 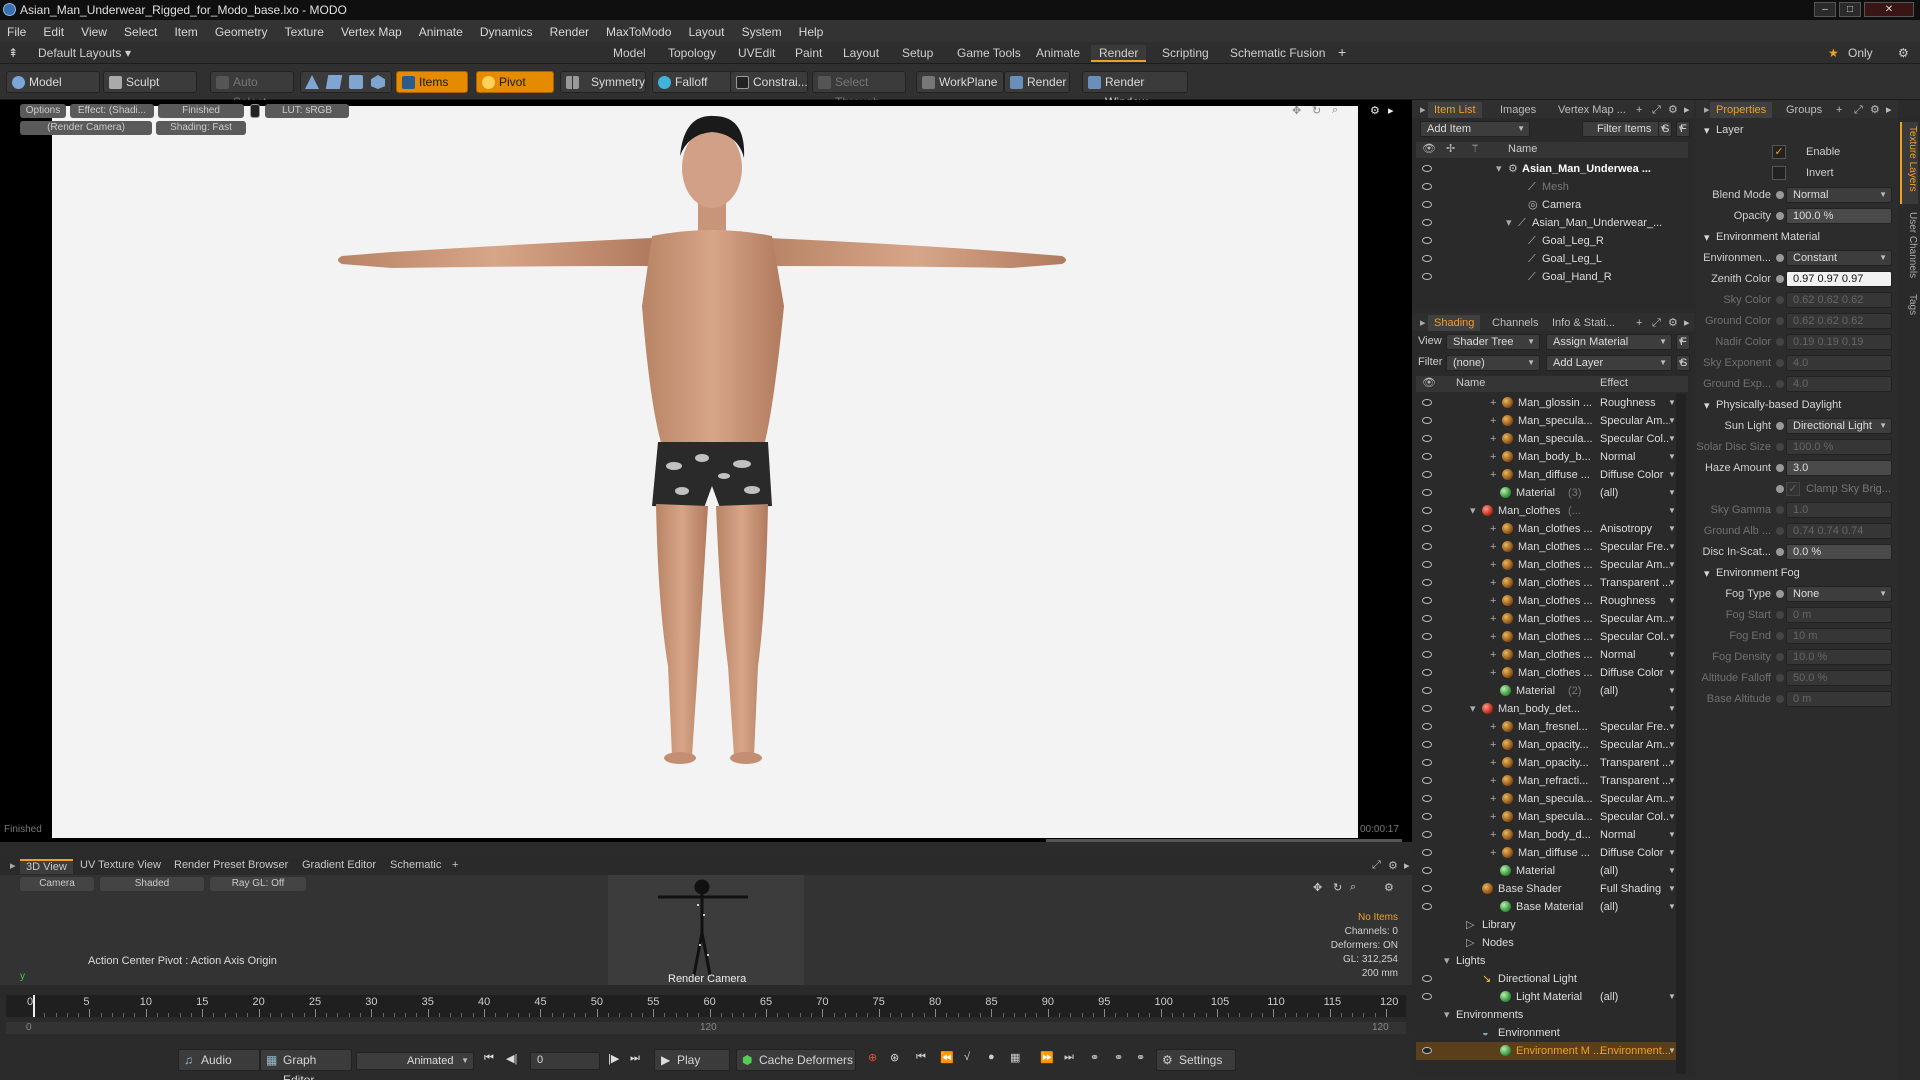 I want to click on shader-tree-row: + Man_clothes ... Diffuse Color ▼, so click(x=1546, y=673).